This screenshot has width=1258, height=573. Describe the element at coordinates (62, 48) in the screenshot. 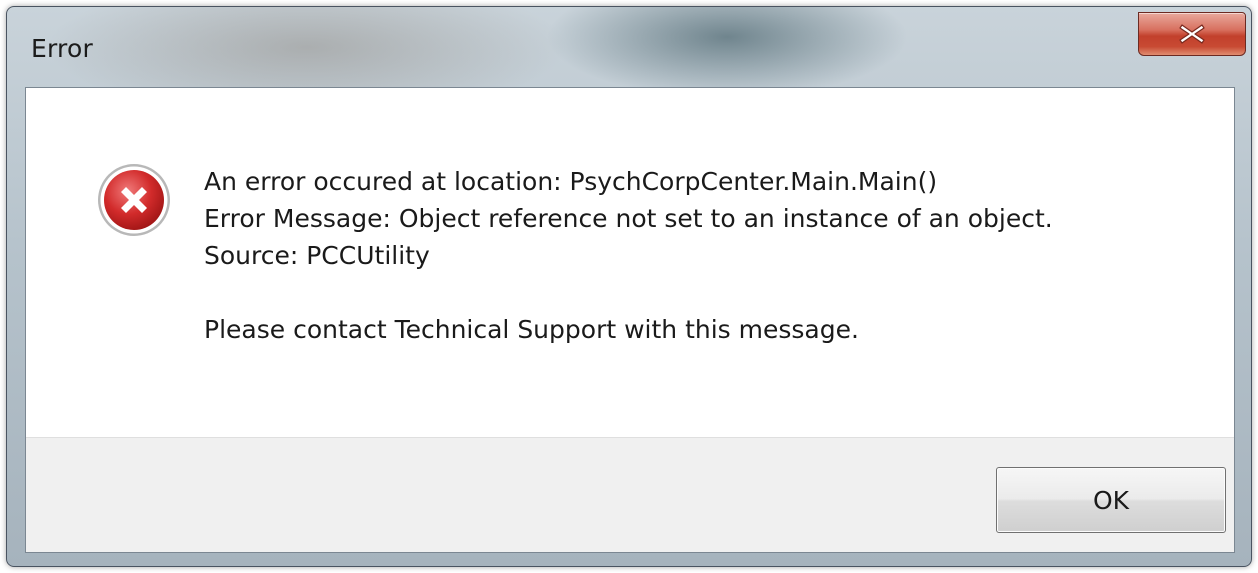

I see `window-title: Error` at that location.